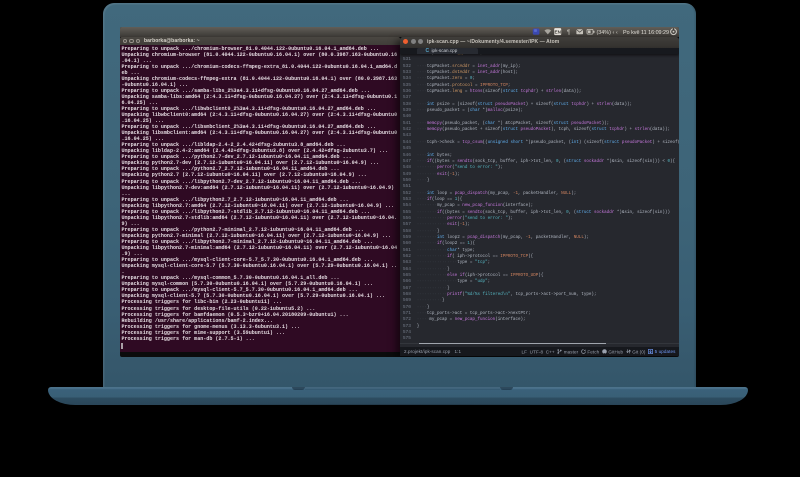 Image resolution: width=800 pixels, height=477 pixels. What do you see at coordinates (603, 33) in the screenshot?
I see `svg-text: (34%)` at bounding box center [603, 33].